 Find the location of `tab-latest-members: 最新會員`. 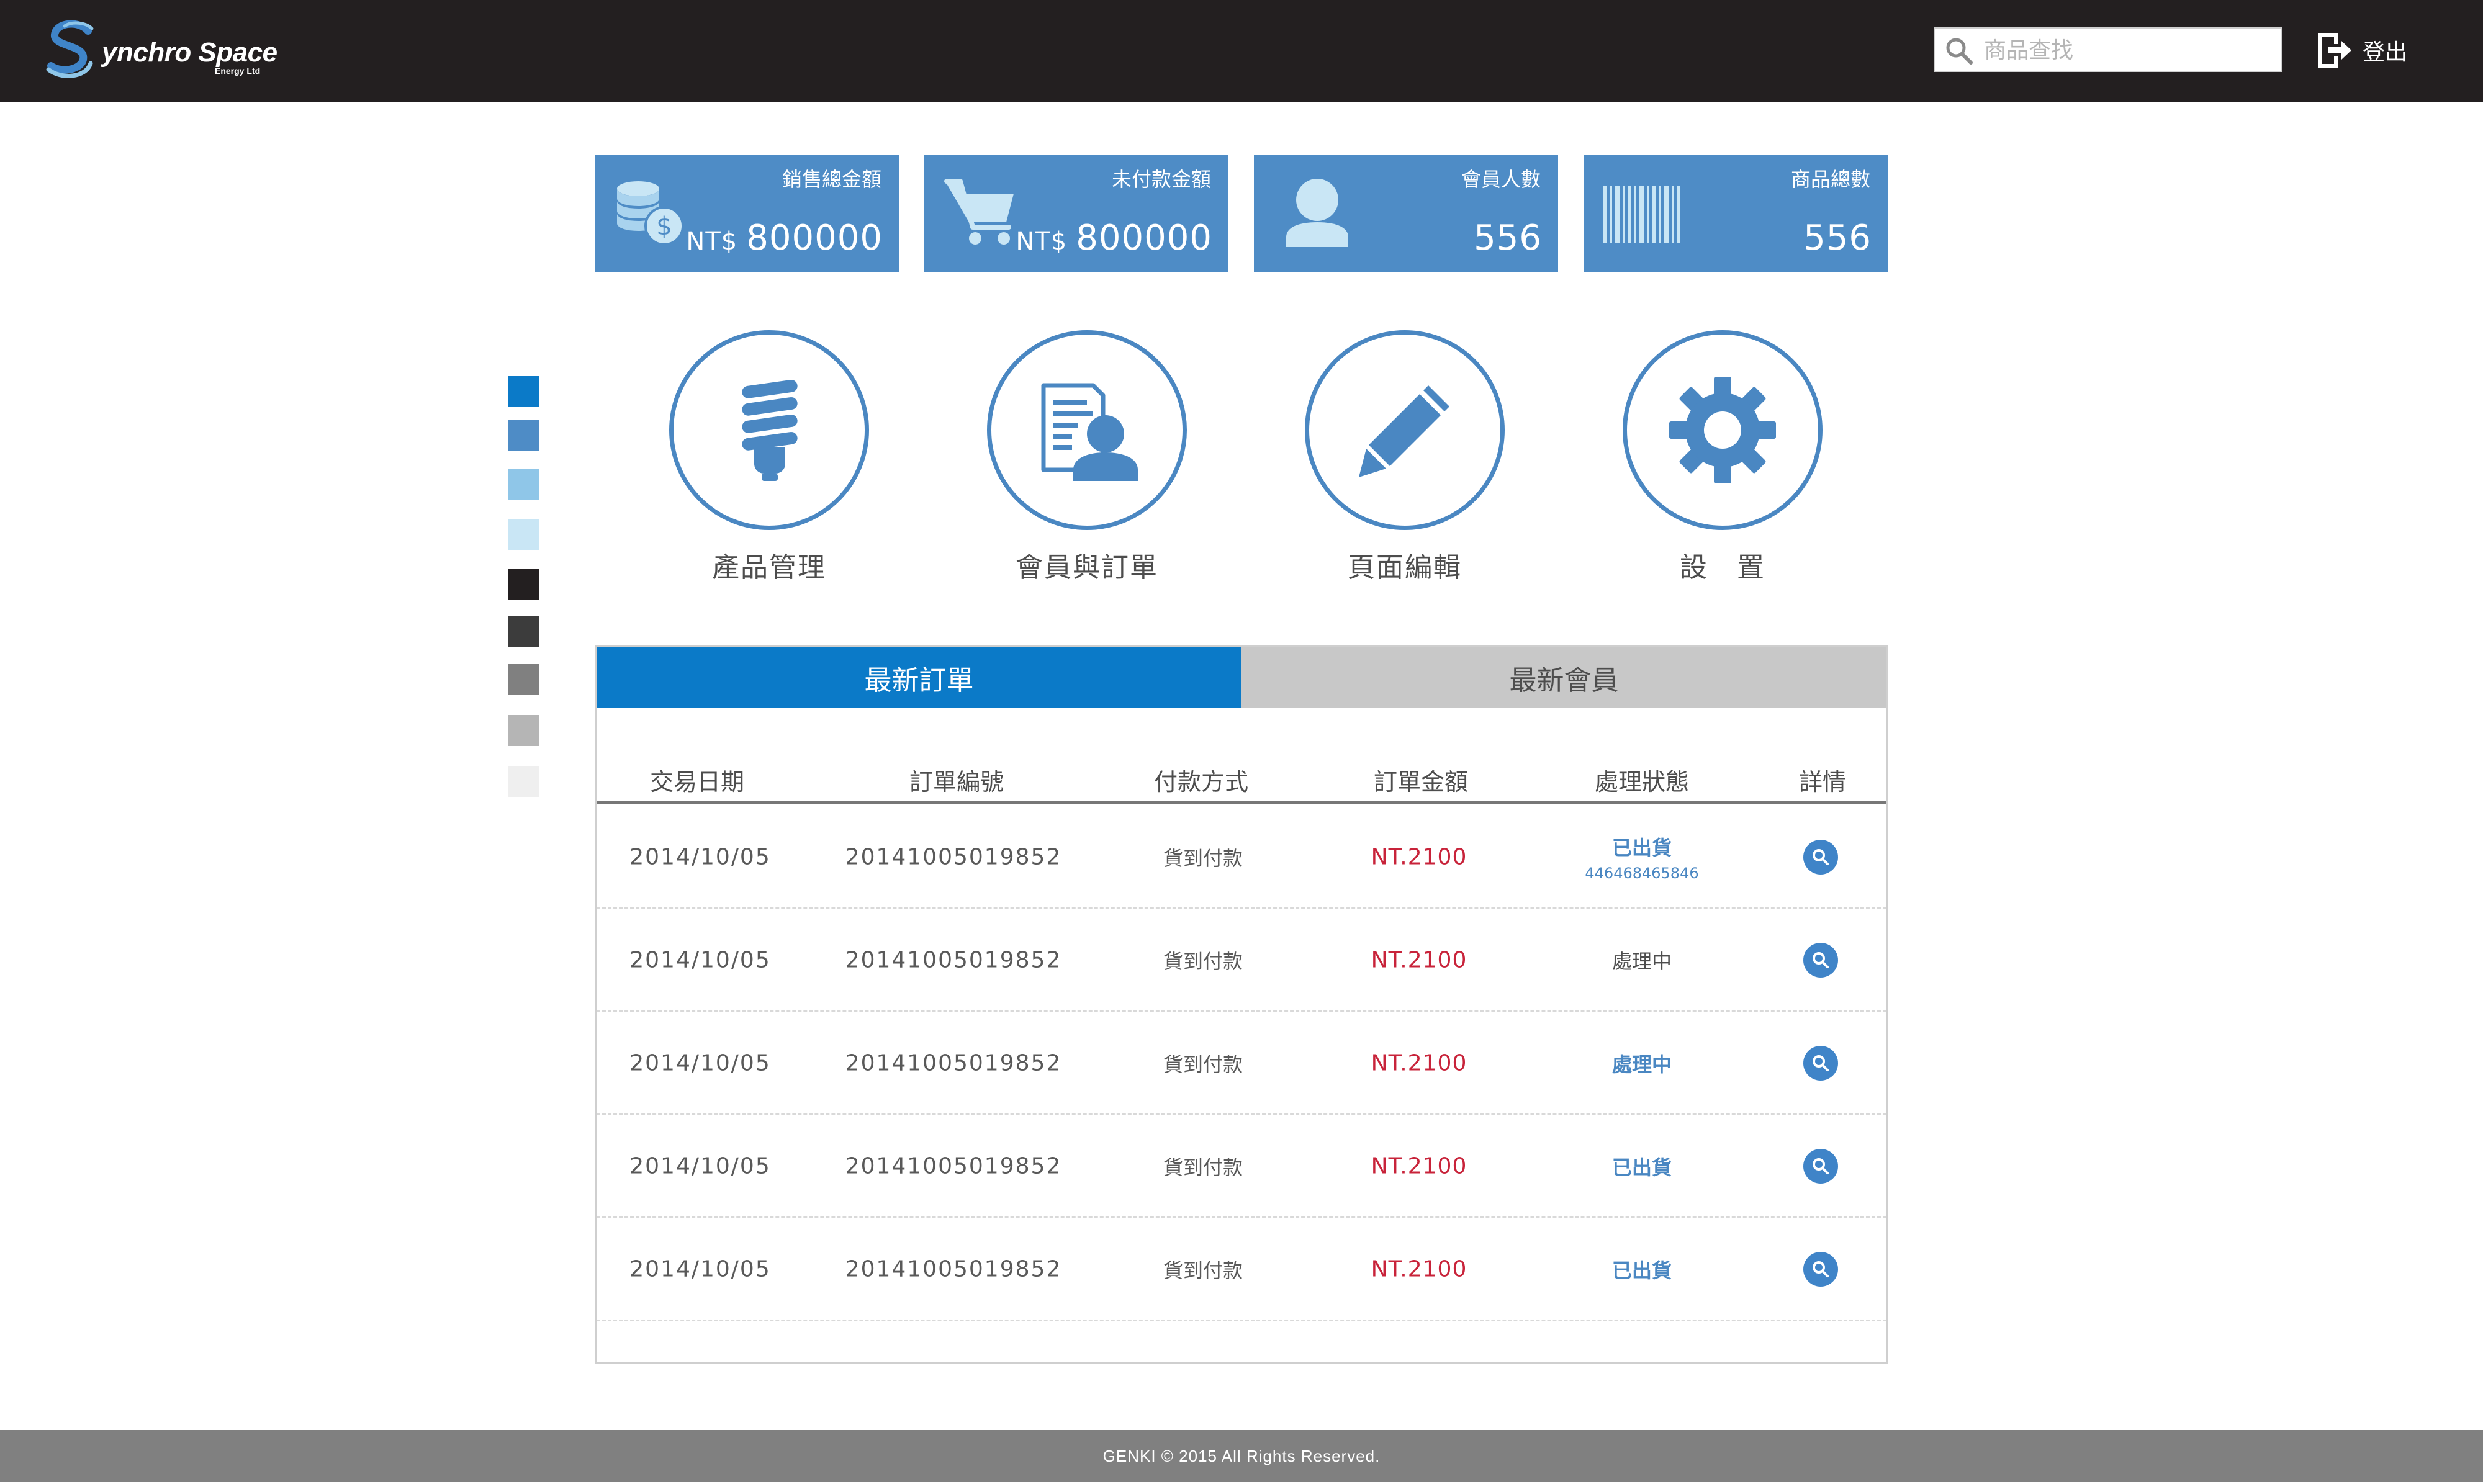

tab-latest-members: 最新會員 is located at coordinates (1564, 677).